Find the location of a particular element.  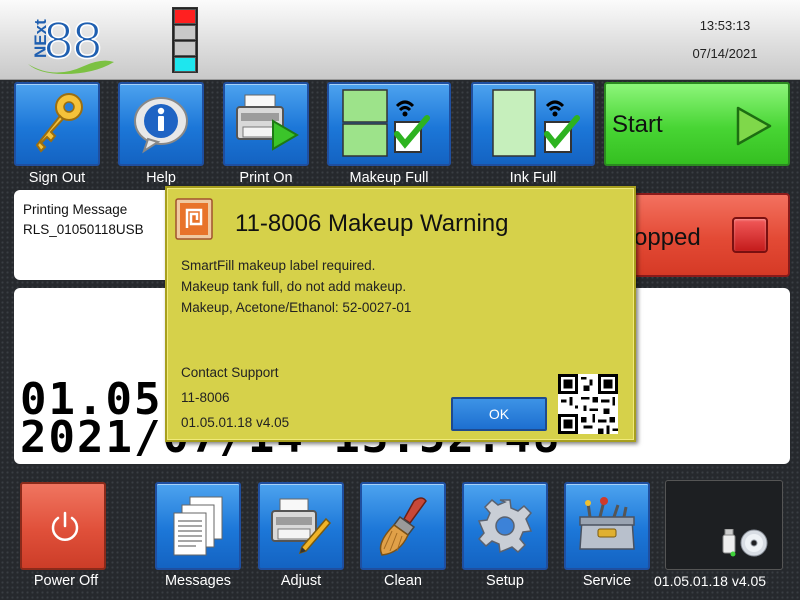

ink-full-label: Ink Full is located at coordinates (533, 178).